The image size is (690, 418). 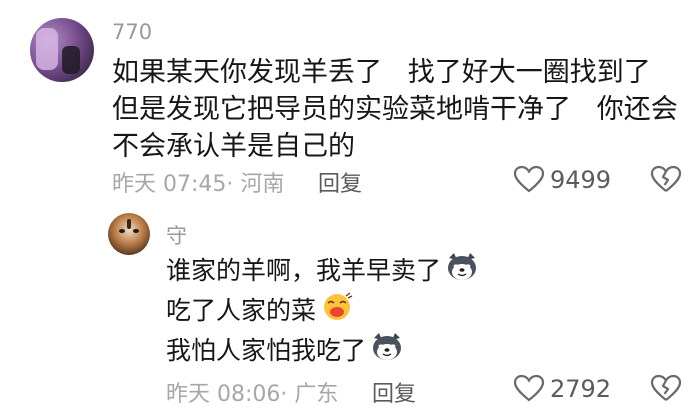 I want to click on comment-line: 我怕人家怕我吃了, so click(x=322, y=352).